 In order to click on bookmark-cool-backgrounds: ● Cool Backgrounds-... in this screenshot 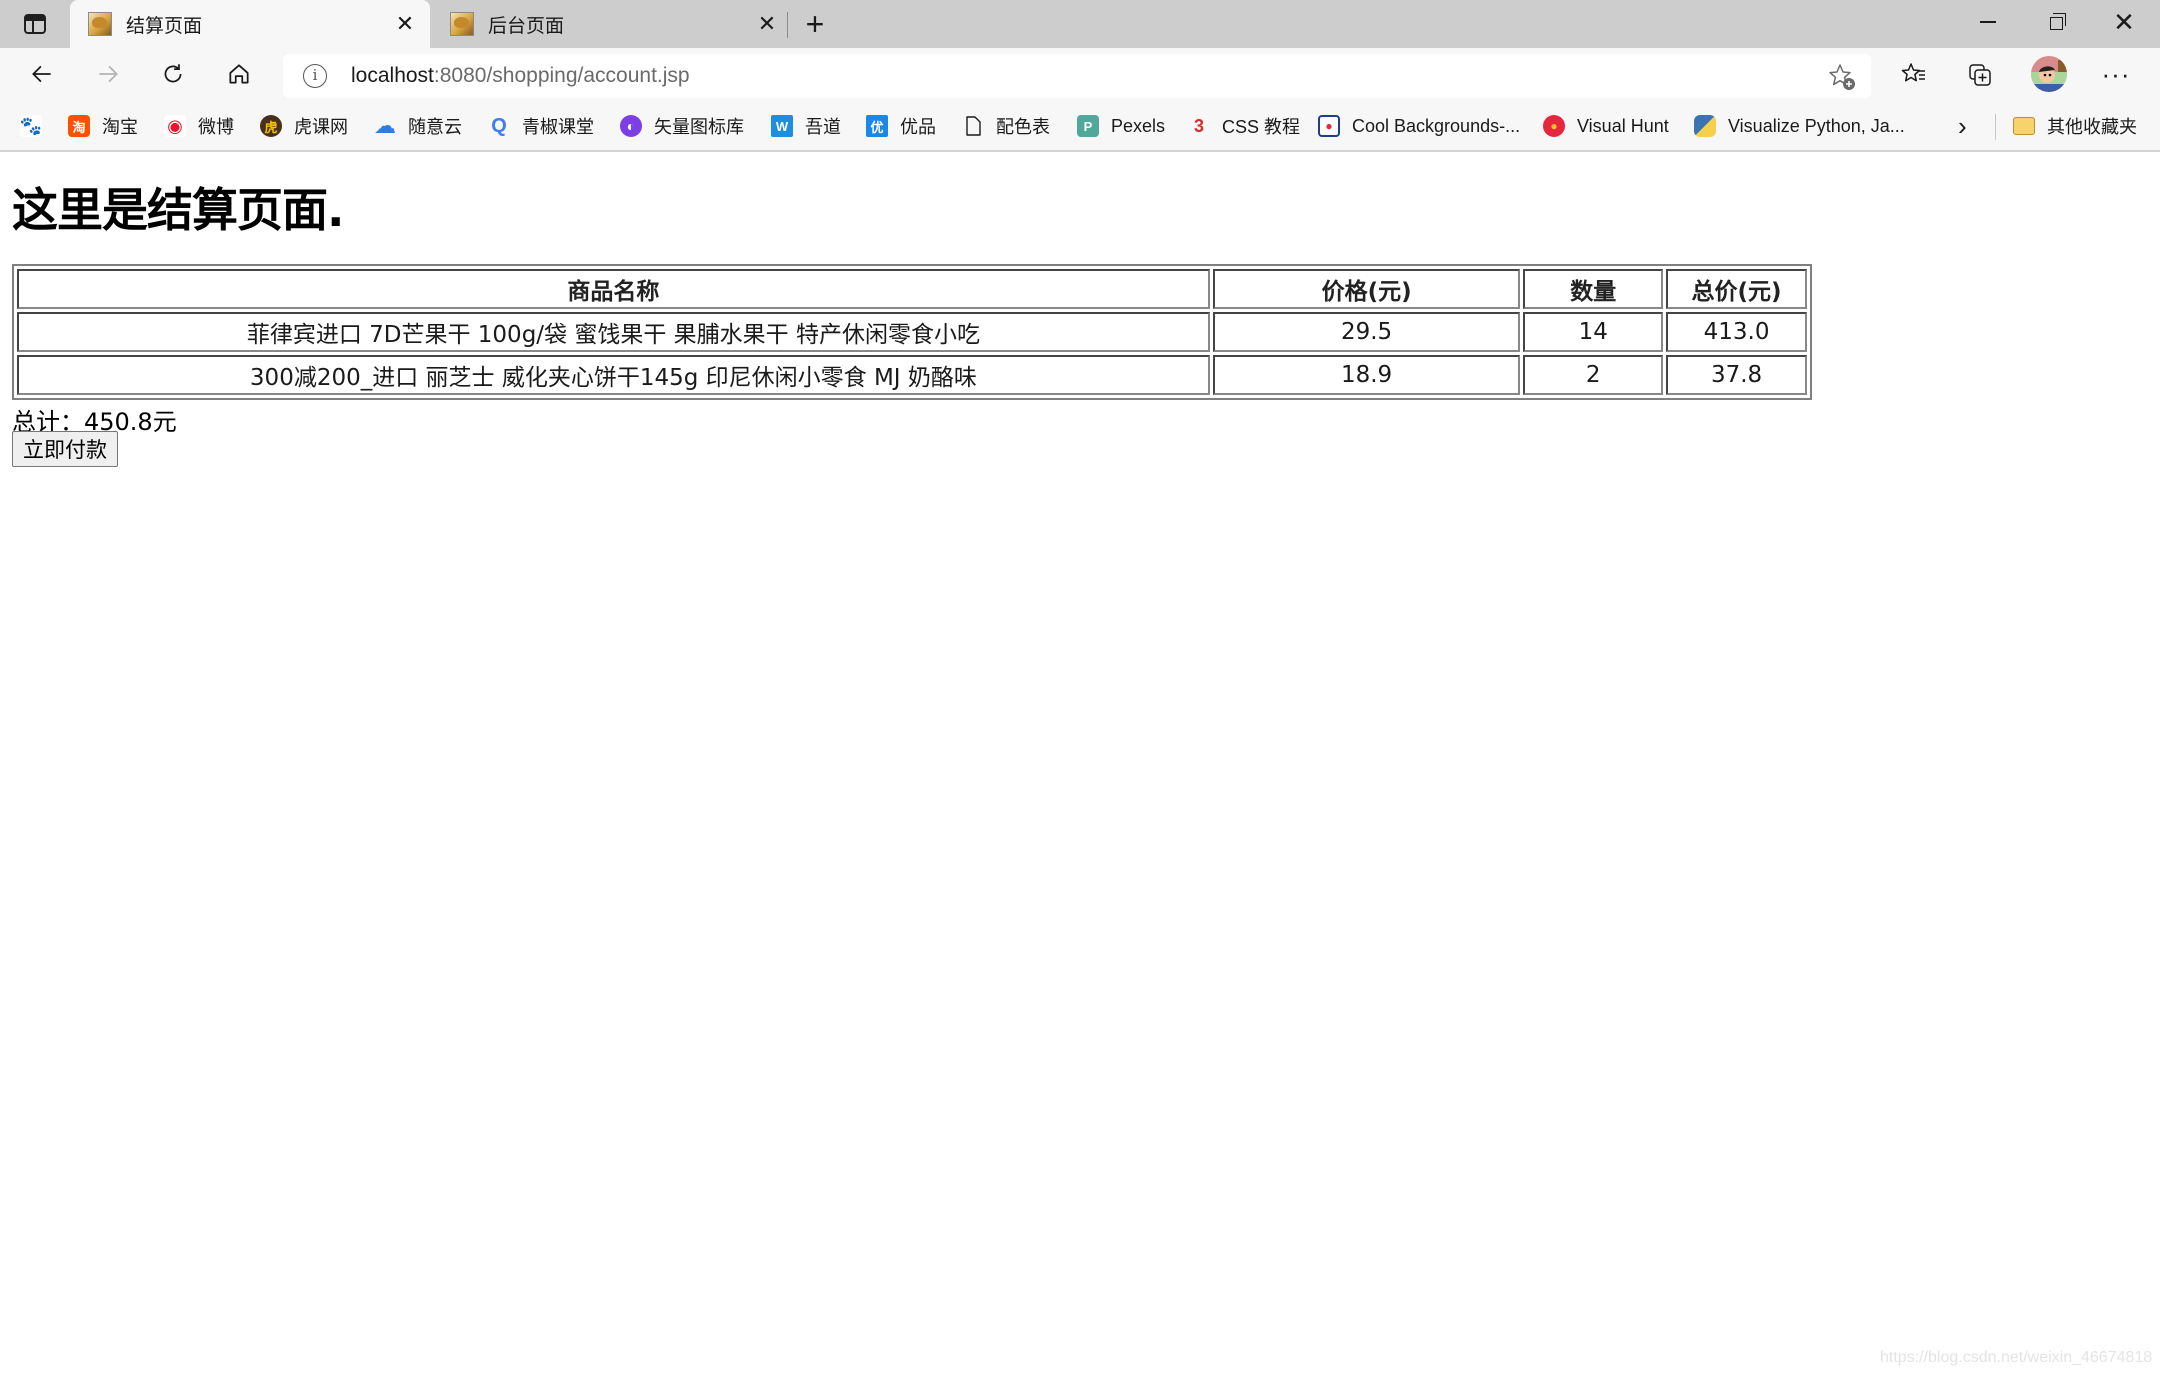, I will do `click(1419, 126)`.